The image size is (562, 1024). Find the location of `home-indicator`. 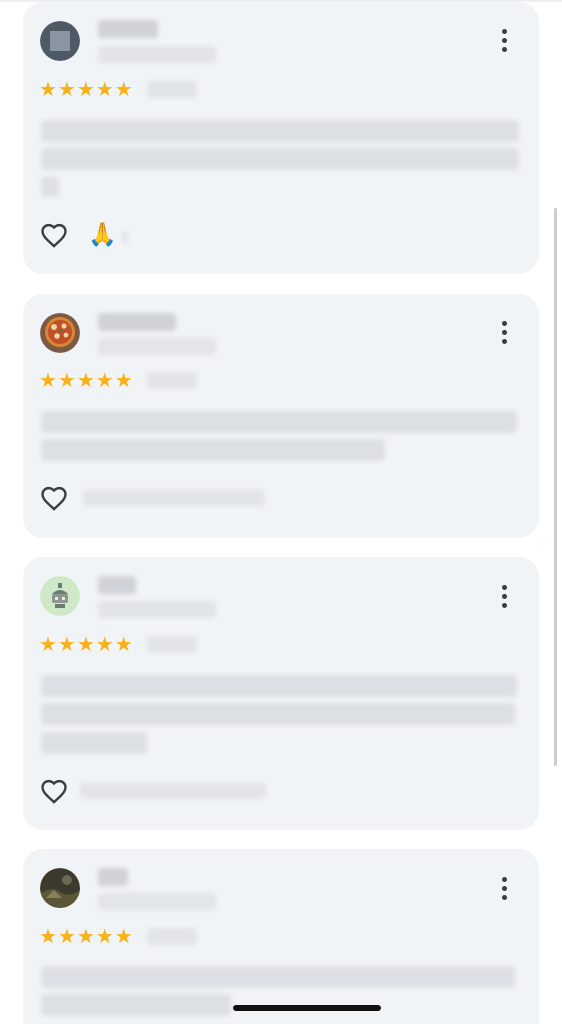

home-indicator is located at coordinates (307, 1008).